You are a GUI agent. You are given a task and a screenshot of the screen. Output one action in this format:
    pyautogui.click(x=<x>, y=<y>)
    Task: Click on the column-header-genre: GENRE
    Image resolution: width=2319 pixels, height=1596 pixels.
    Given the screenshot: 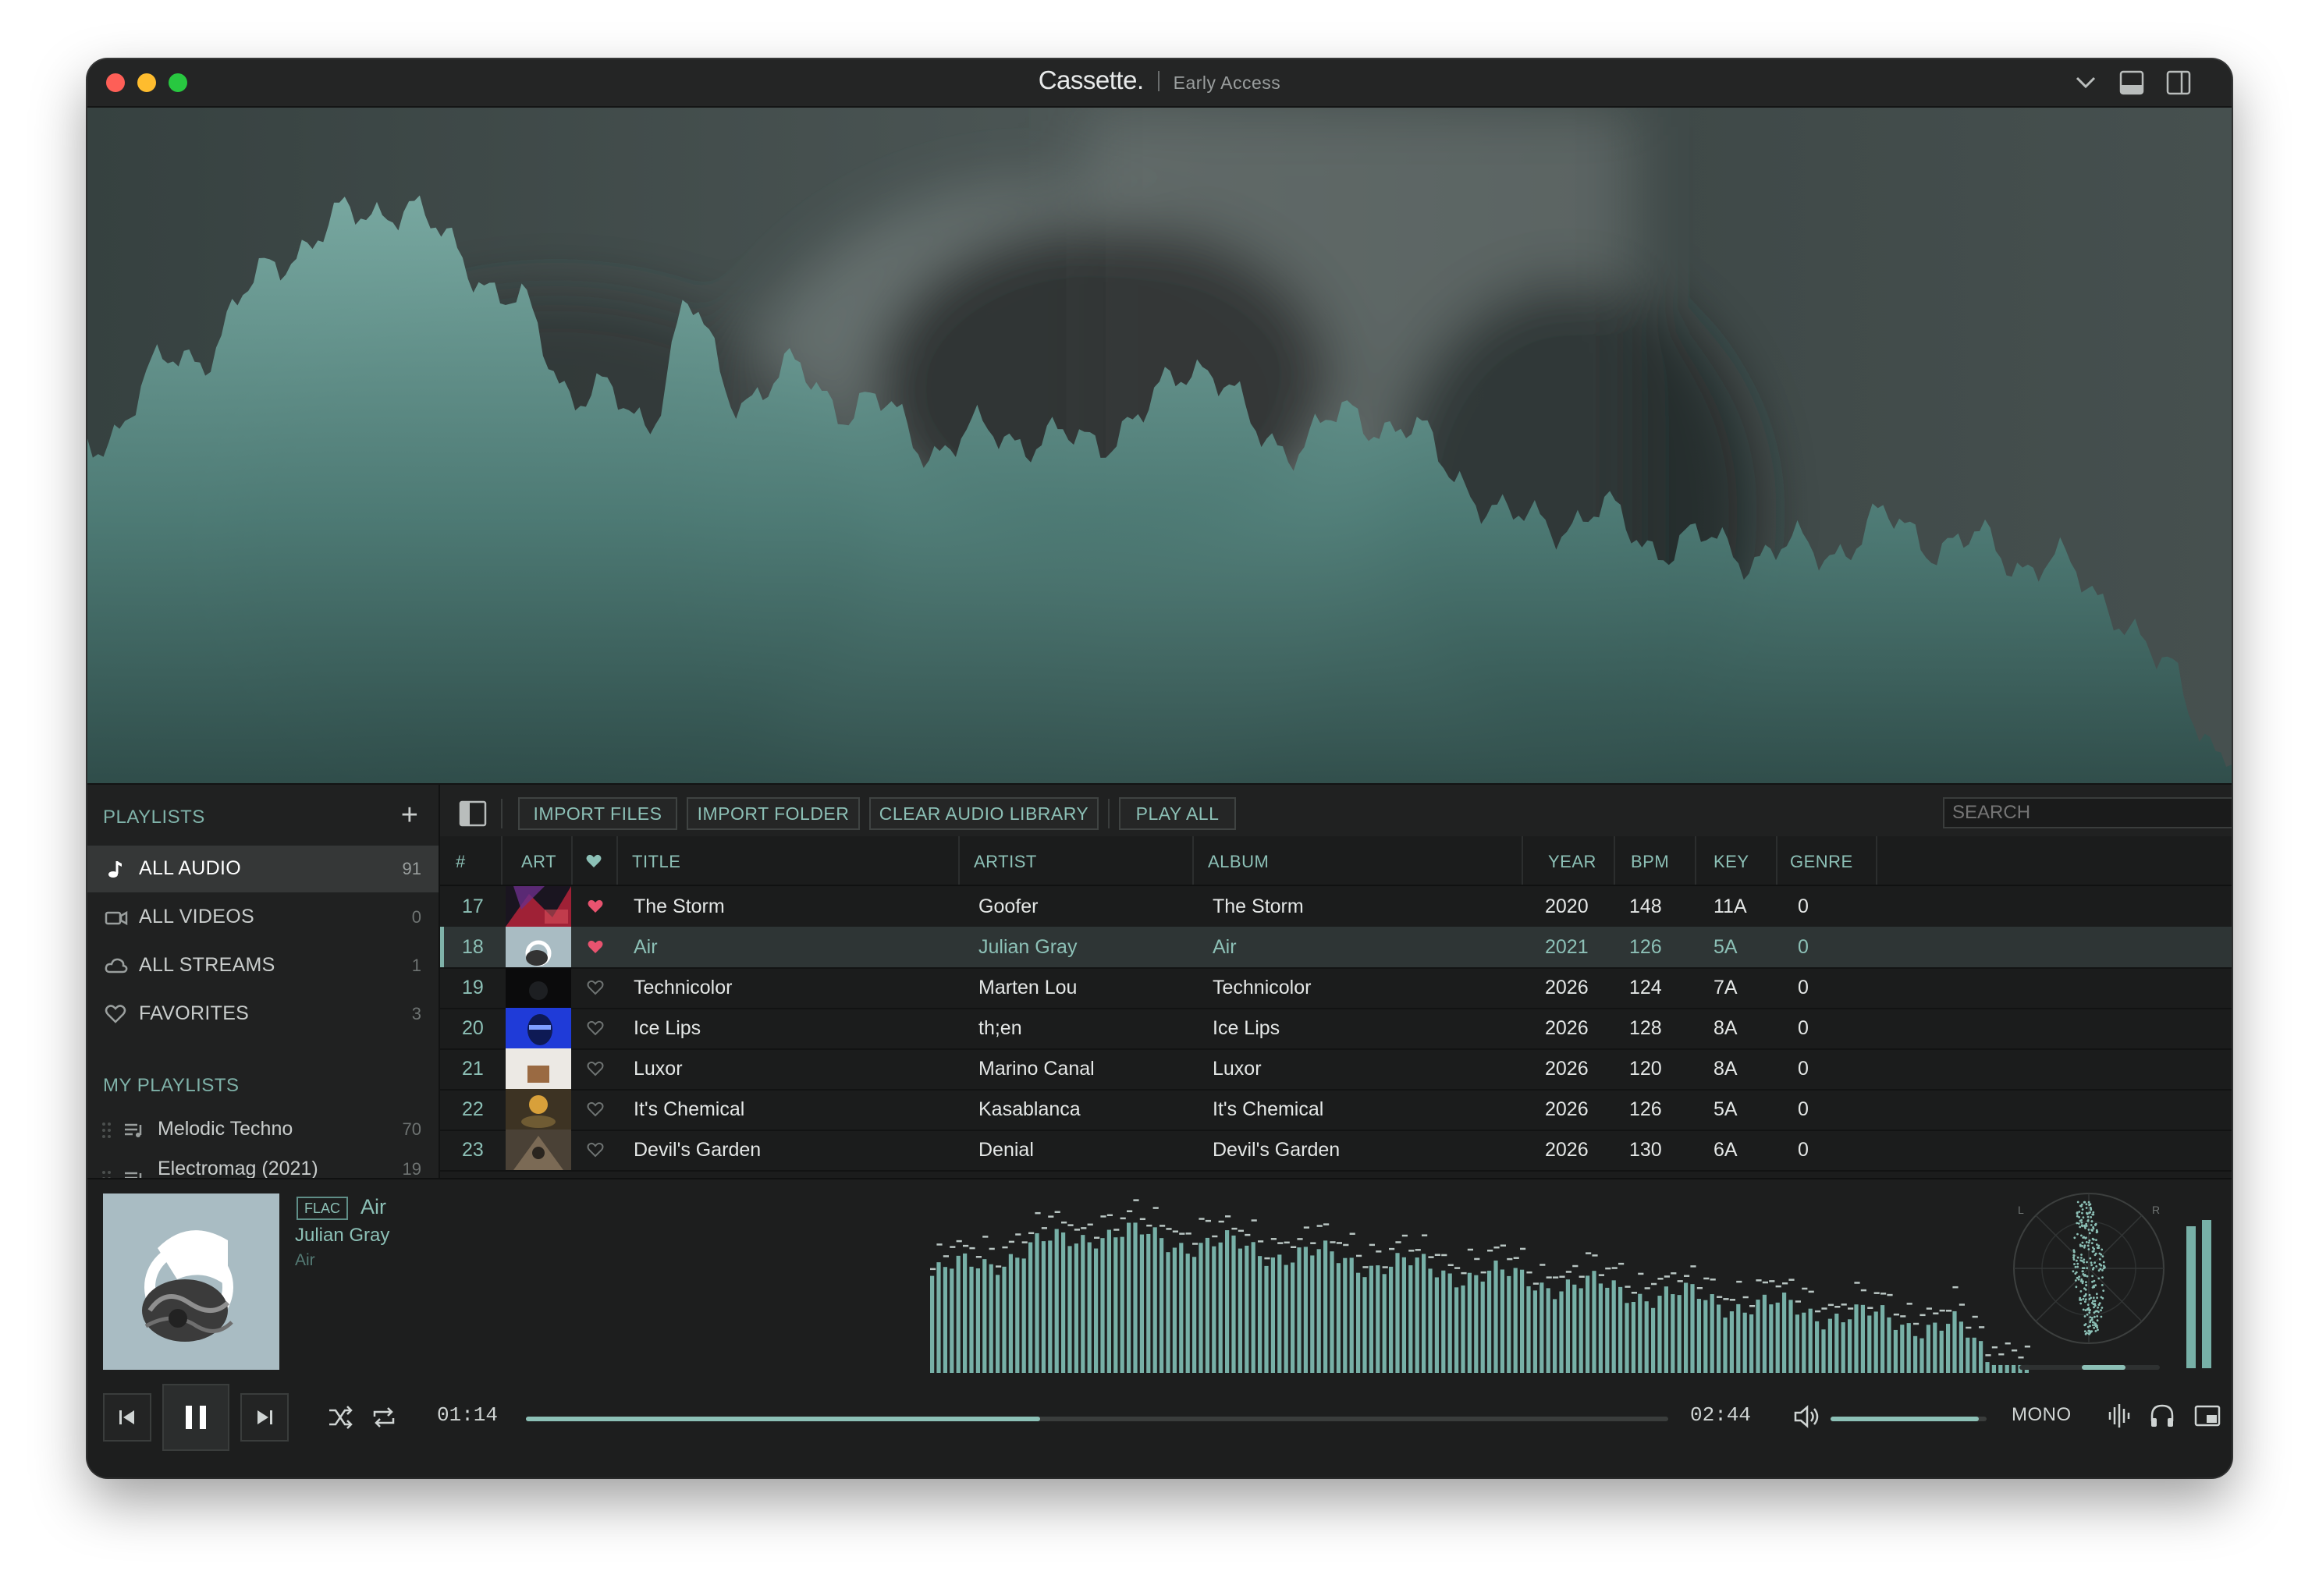 What is the action you would take?
    pyautogui.click(x=1821, y=862)
    